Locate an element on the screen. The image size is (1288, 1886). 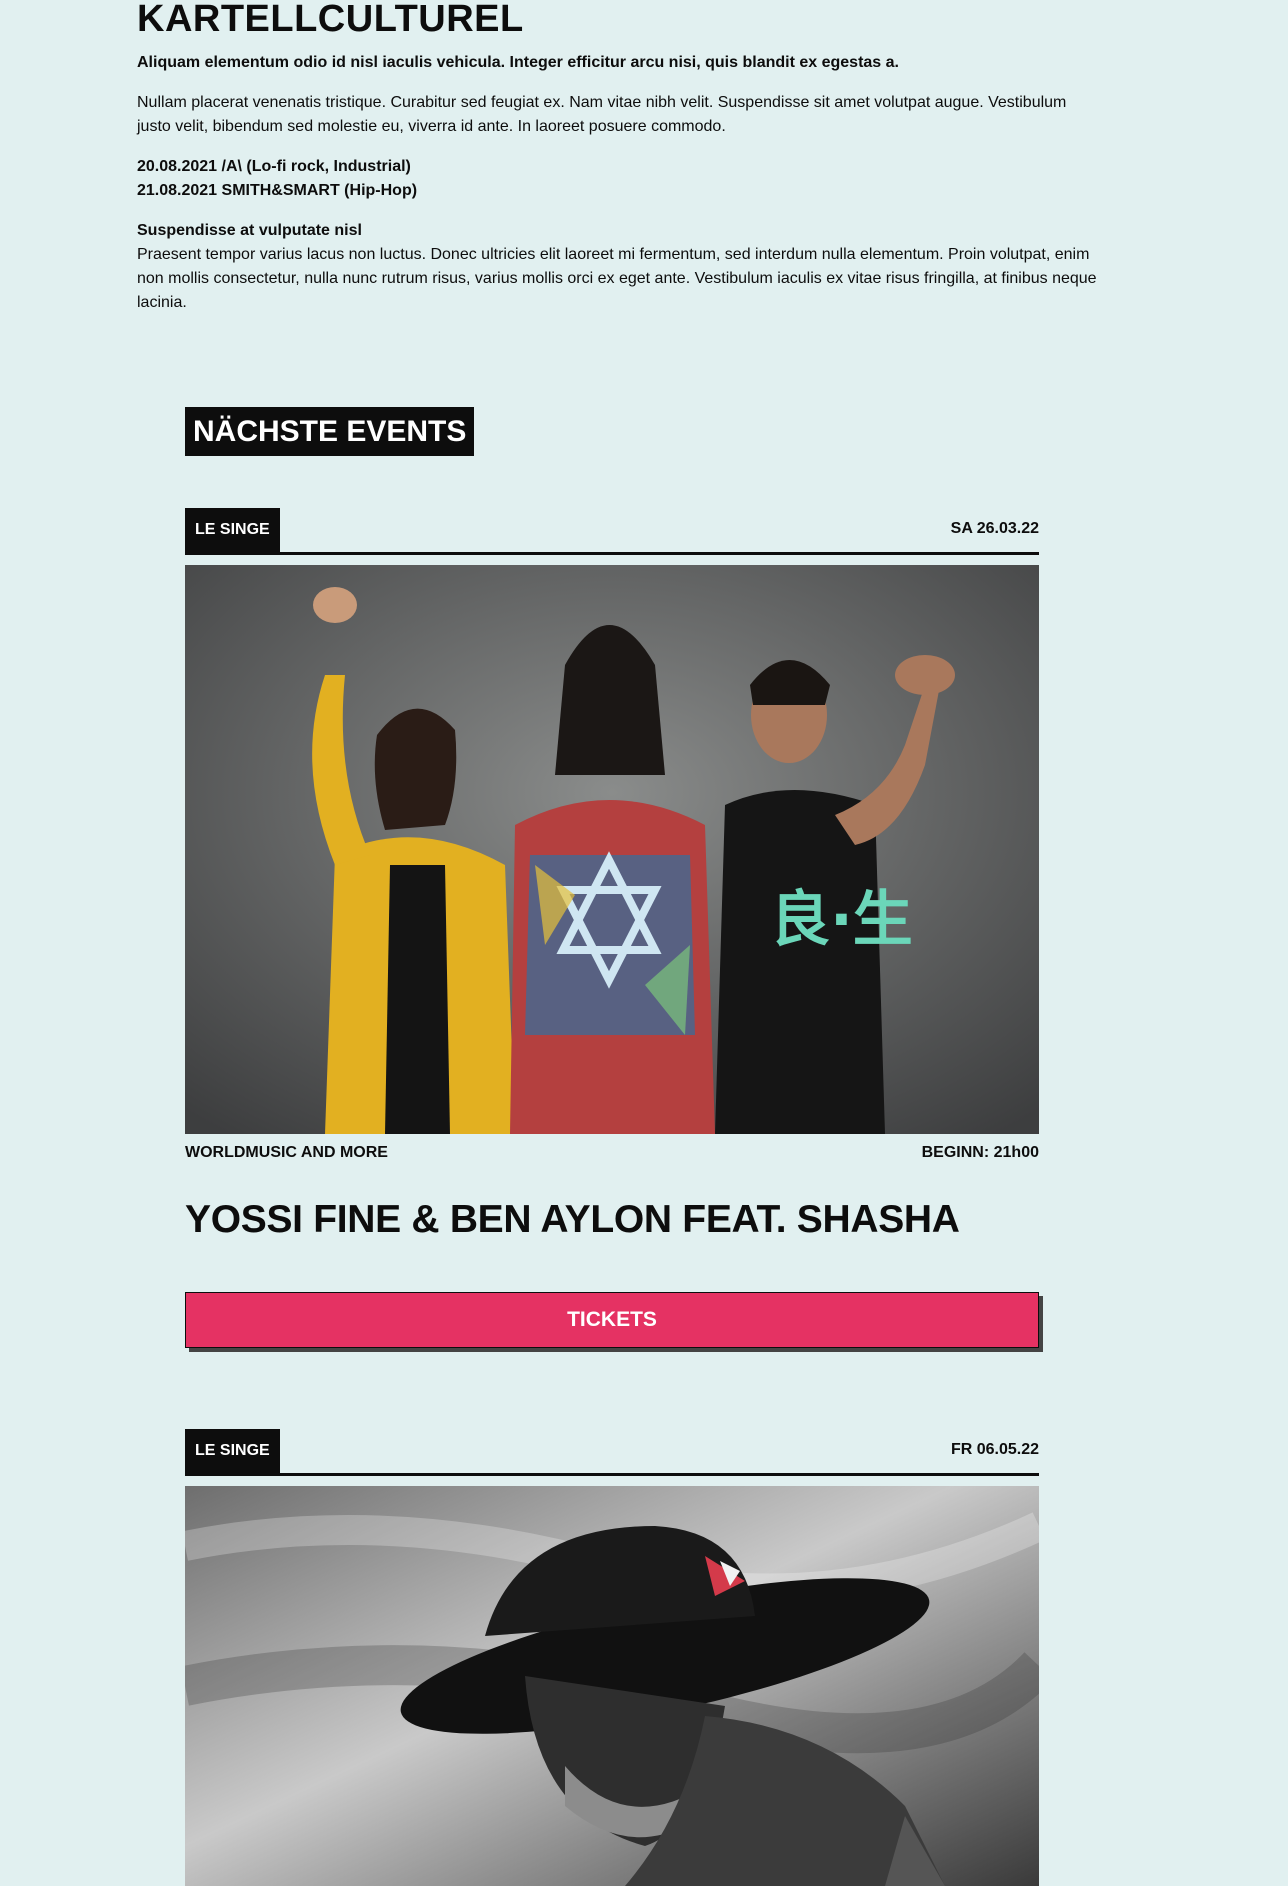
event-header: LE SINGE SA 26.03.22 is located at coordinates (612, 531).